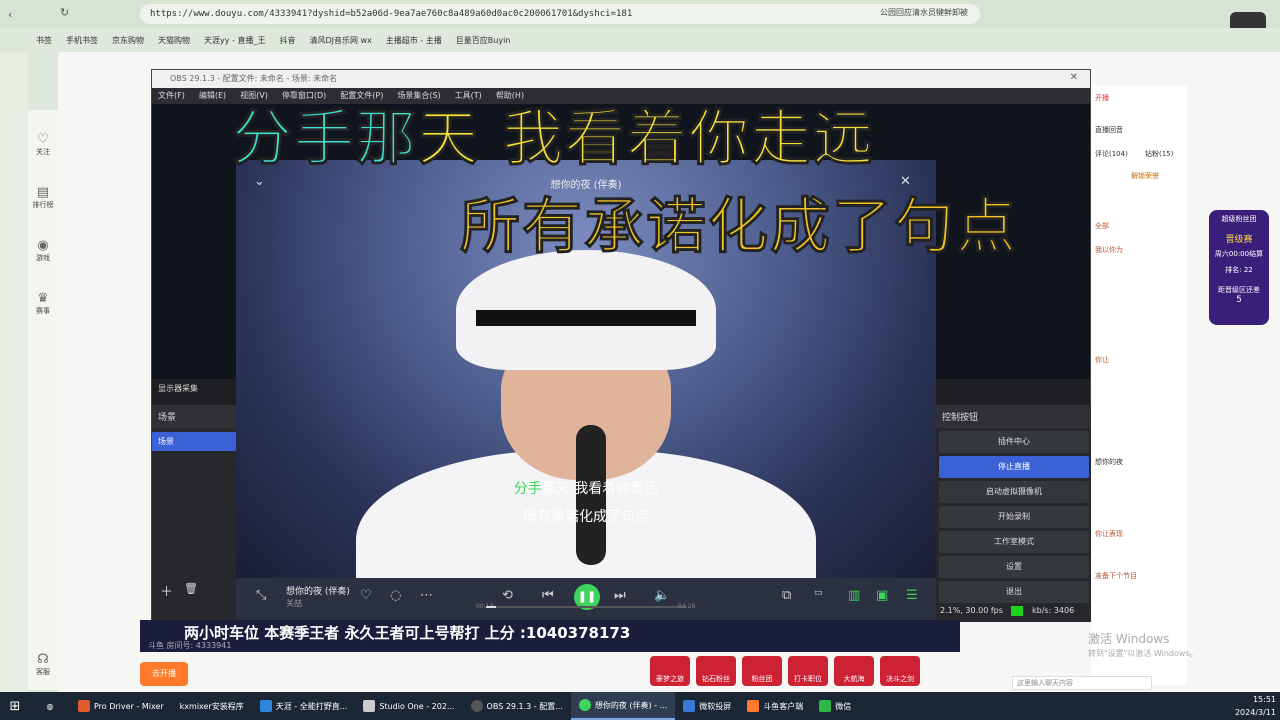  What do you see at coordinates (854, 671) in the screenshot?
I see `gift-item: 大航海` at bounding box center [854, 671].